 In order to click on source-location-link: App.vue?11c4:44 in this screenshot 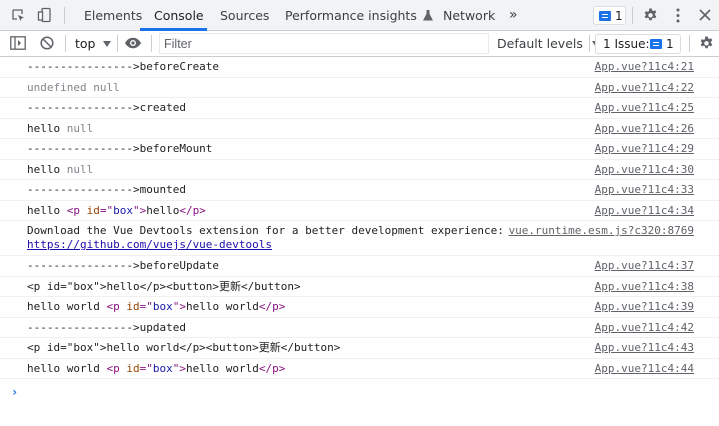, I will do `click(644, 369)`.